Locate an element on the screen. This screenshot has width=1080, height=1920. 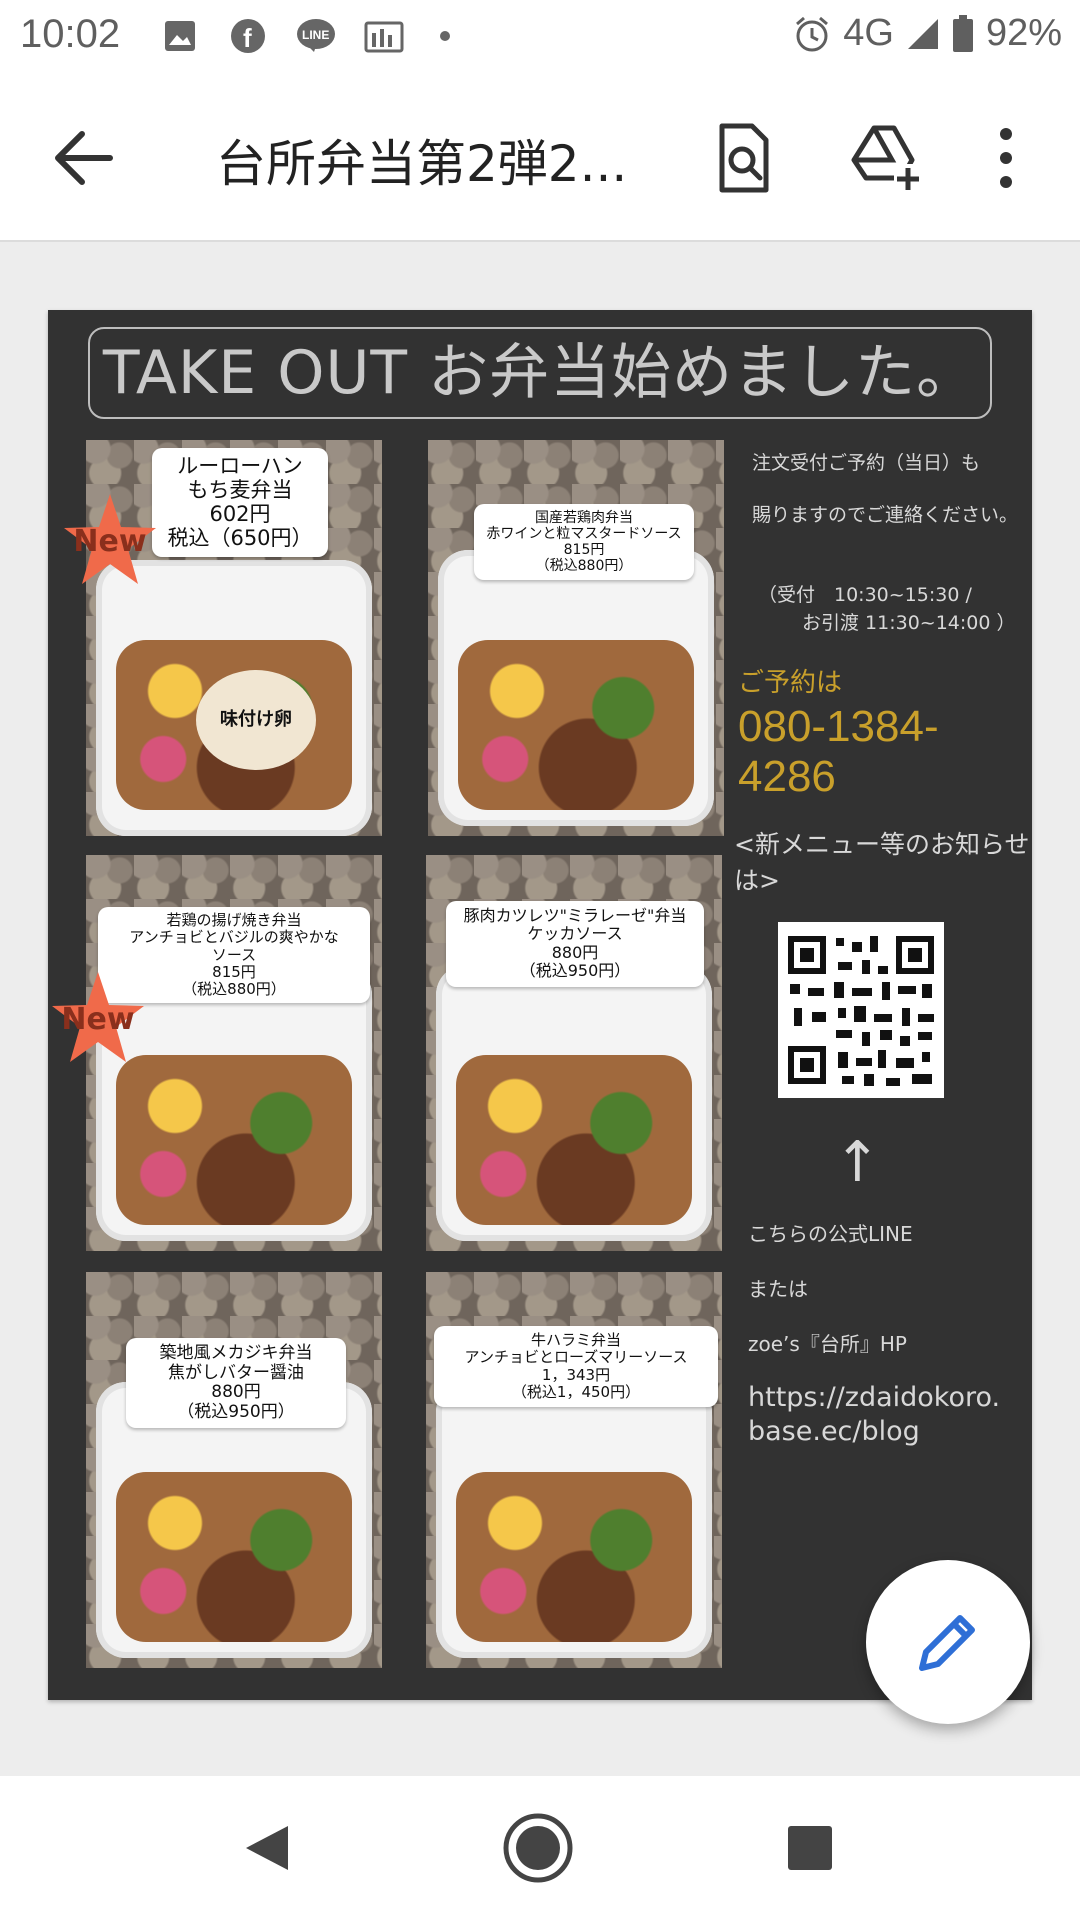
more-options-button is located at coordinates (1006, 158).